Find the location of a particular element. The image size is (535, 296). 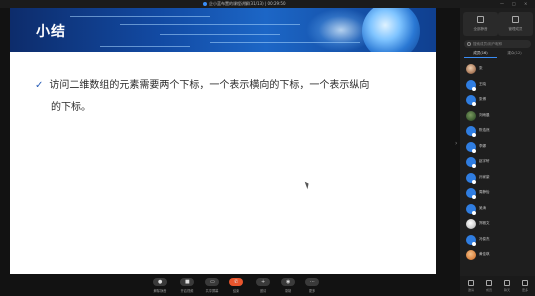

mouse-cursor-icon is located at coordinates (307, 185).